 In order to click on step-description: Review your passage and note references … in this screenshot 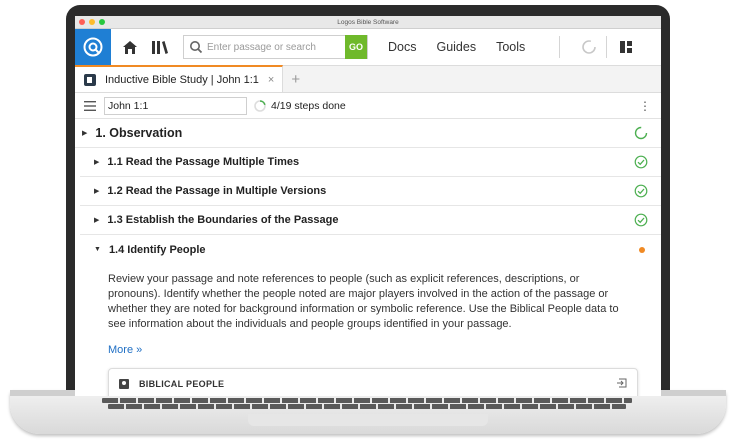, I will do `click(363, 301)`.